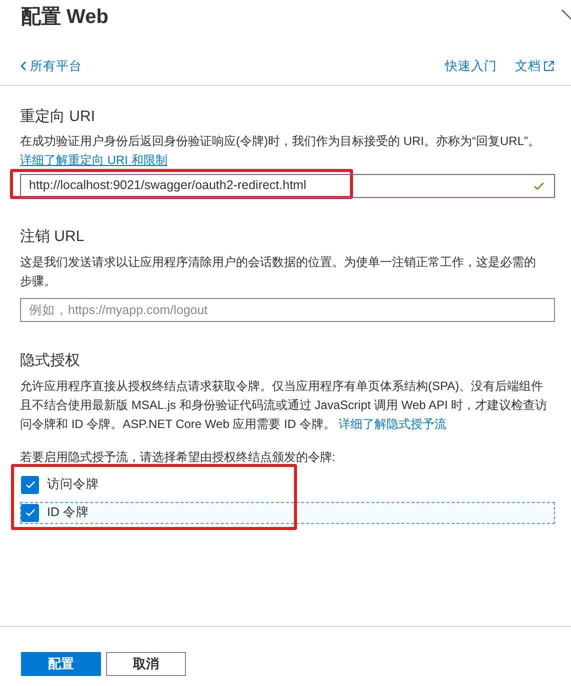 Image resolution: width=571 pixels, height=686 pixels. What do you see at coordinates (50, 360) in the screenshot?
I see `section-heading: 隐式授权` at bounding box center [50, 360].